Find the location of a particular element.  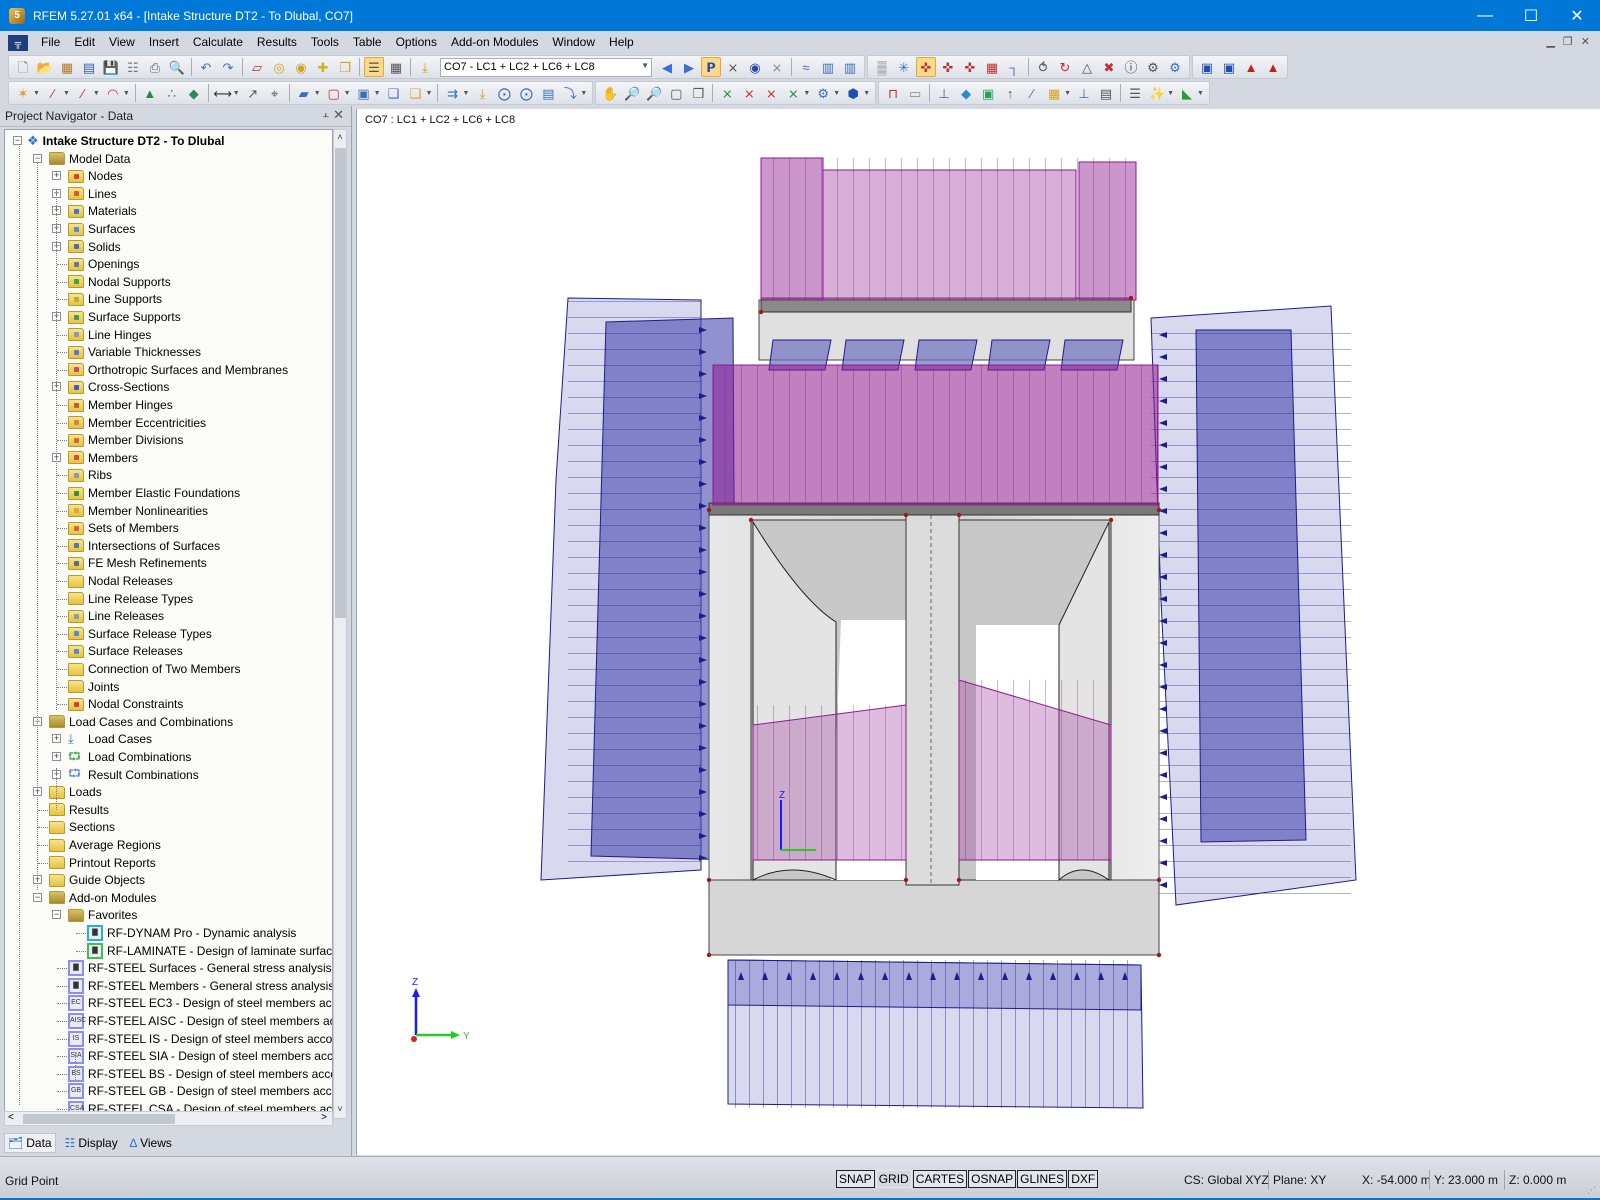

delete-icon: ✖ is located at coordinates (1109, 67).